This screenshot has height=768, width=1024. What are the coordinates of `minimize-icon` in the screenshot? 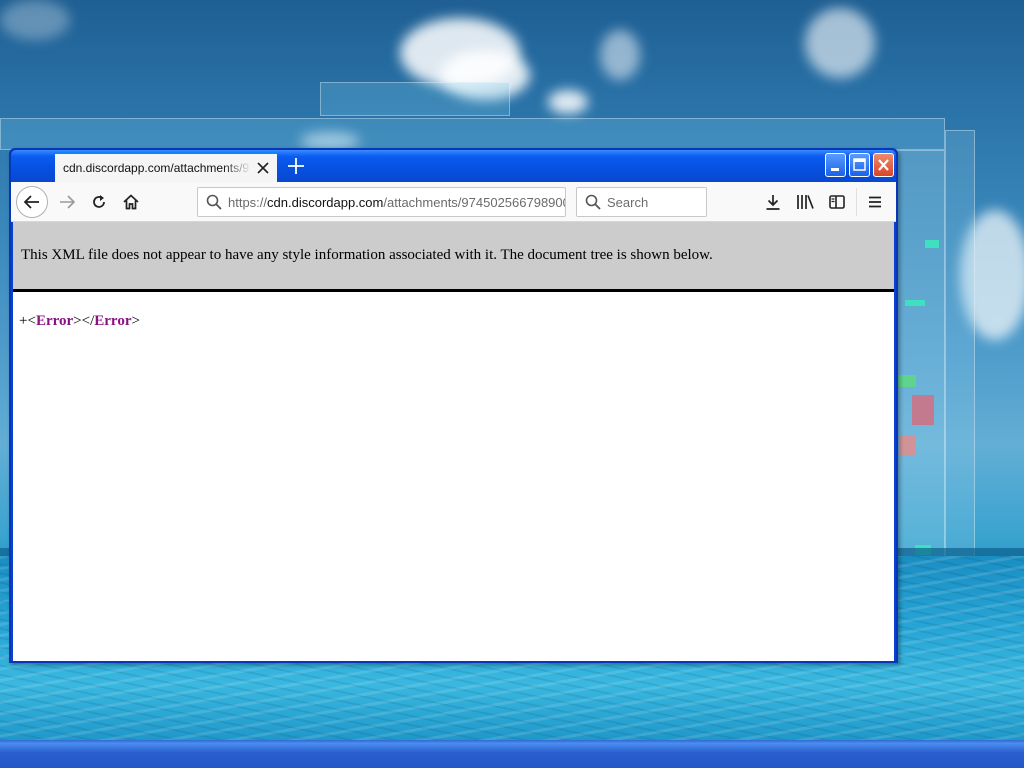 It's located at (835, 169).